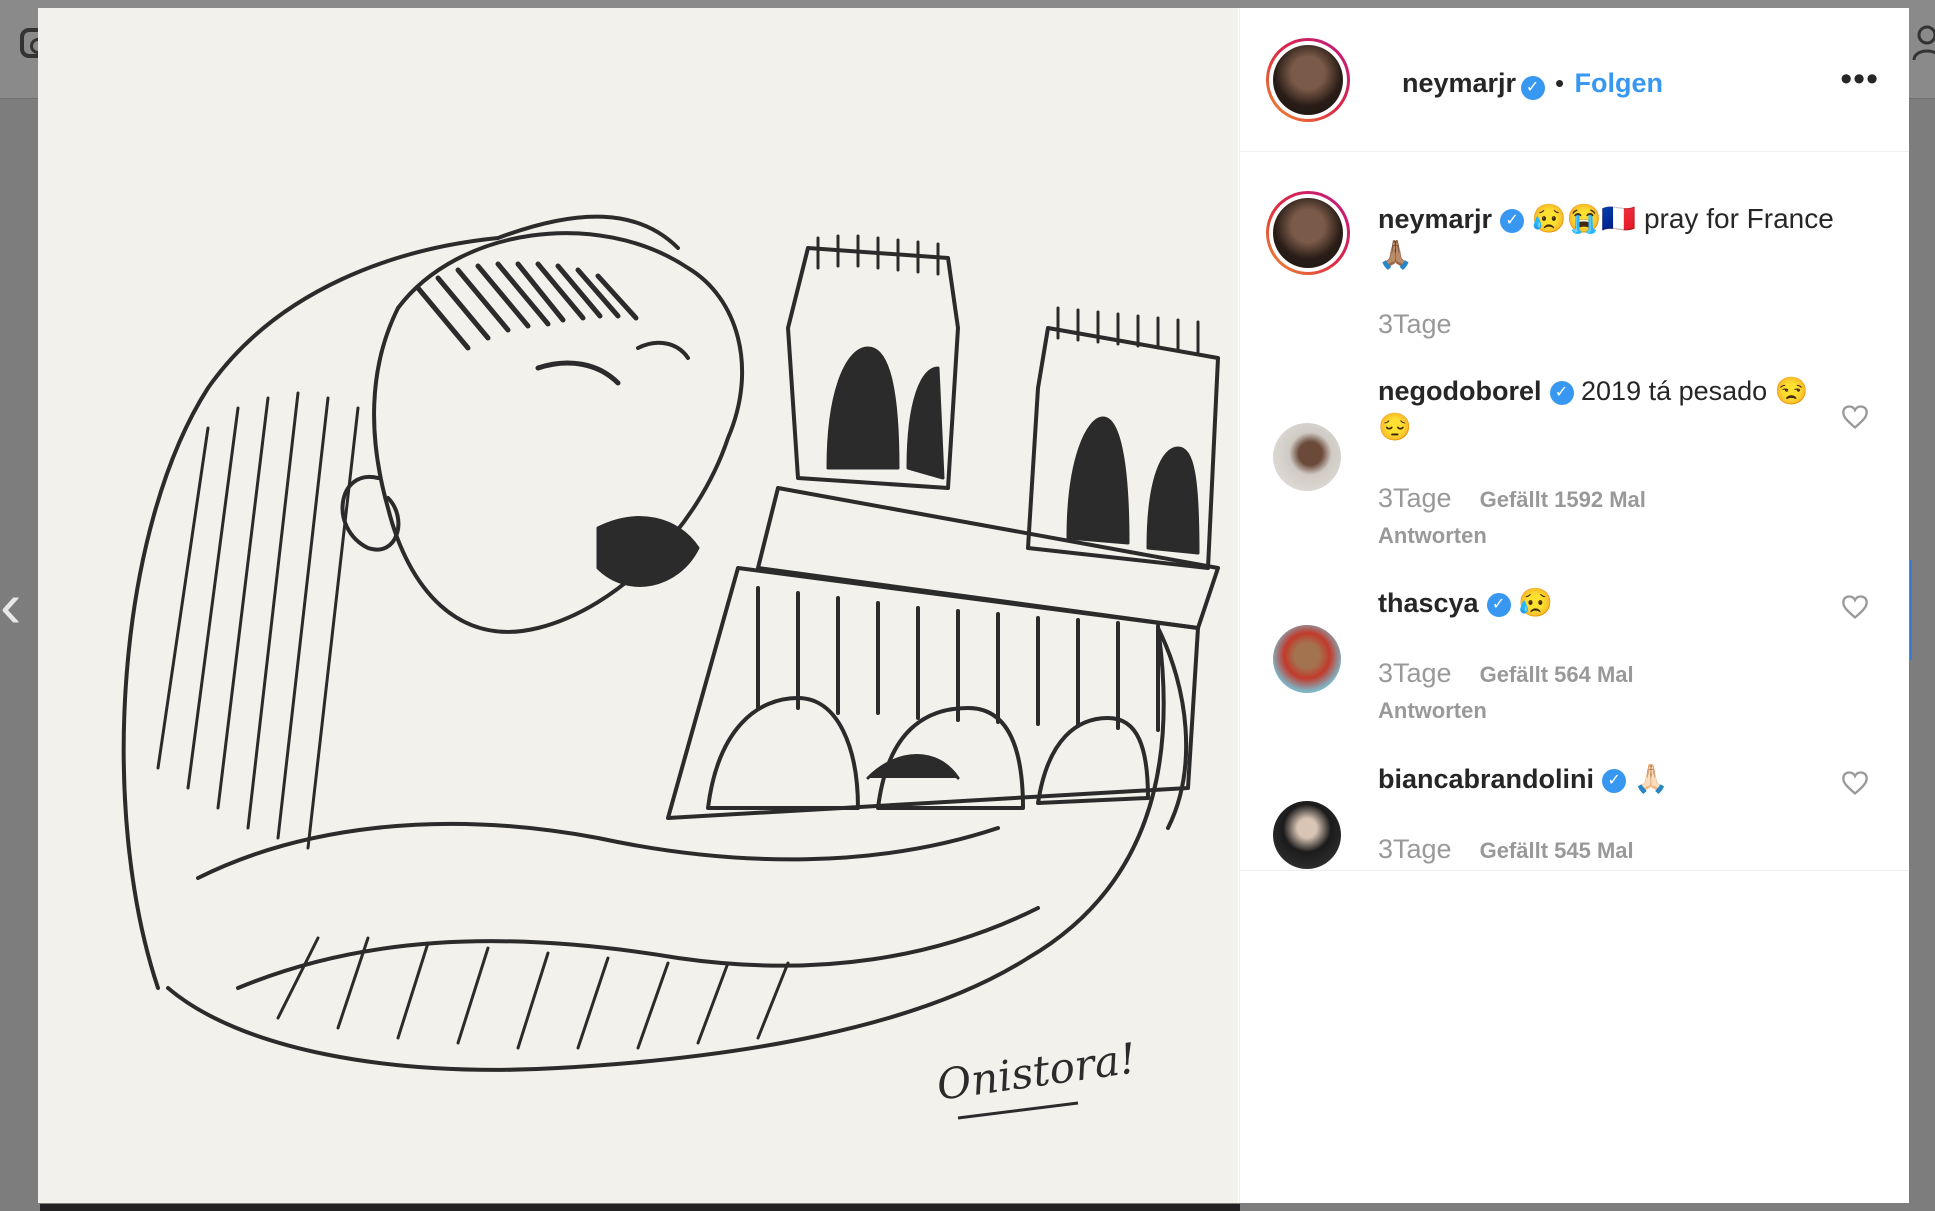 This screenshot has height=1211, width=1935. What do you see at coordinates (20, 605) in the screenshot?
I see `previous-post-chevron-icon: ‹` at bounding box center [20, 605].